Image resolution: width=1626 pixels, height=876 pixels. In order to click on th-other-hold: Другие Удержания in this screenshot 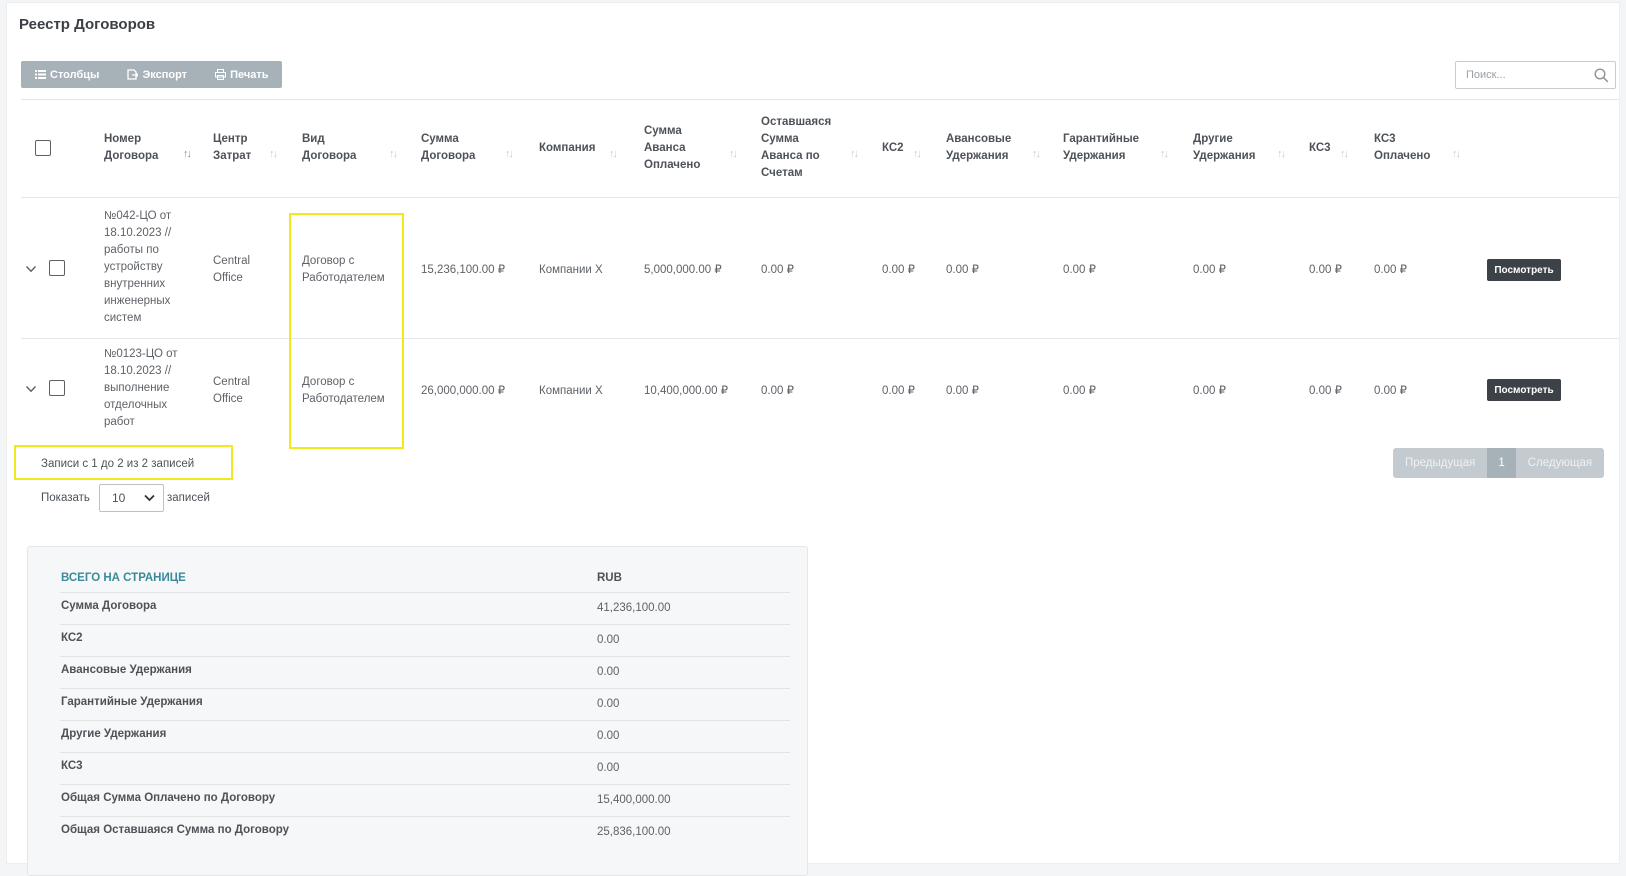, I will do `click(1224, 148)`.